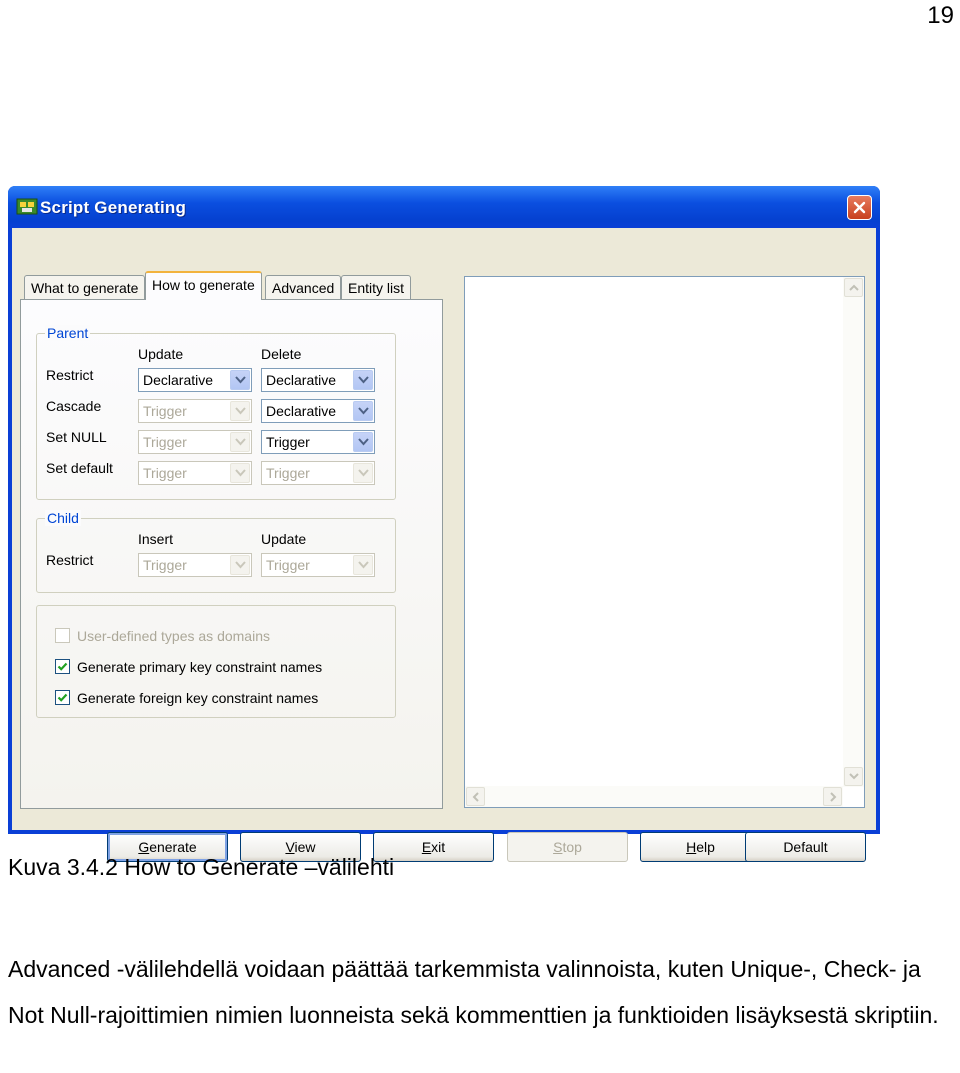 The image size is (960, 1073). Describe the element at coordinates (156, 539) in the screenshot. I see `child-insert-header: Insert` at that location.